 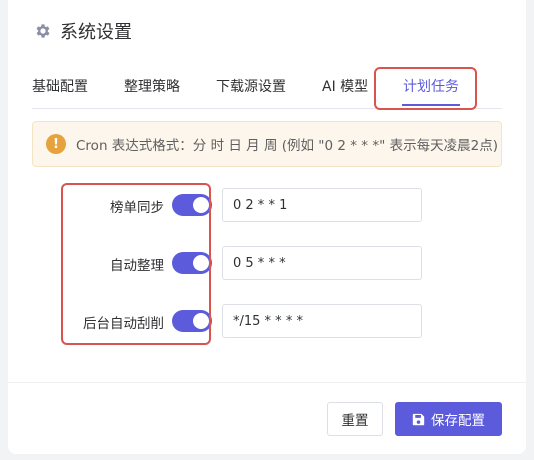 I want to click on tab-basic-config: 基础配置, so click(x=60, y=86).